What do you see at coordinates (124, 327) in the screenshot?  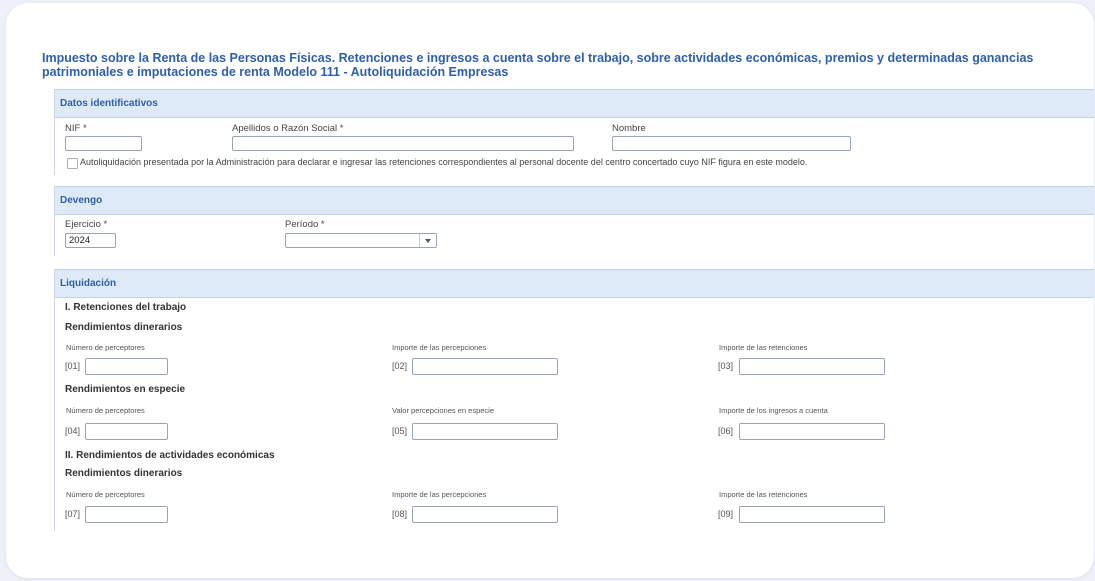 I see `rendimientos-dinerarios-heading: Rendimientos dinerarios` at bounding box center [124, 327].